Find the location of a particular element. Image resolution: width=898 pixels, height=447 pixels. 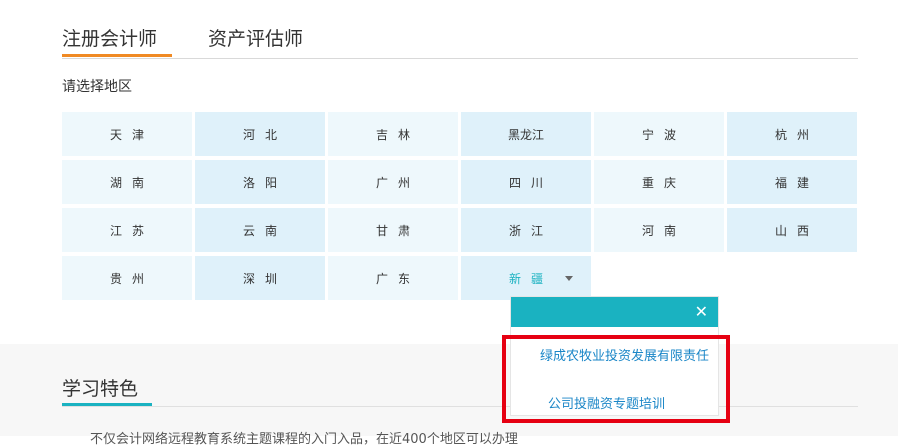

region-luoyang: 洛阳 is located at coordinates (260, 182).